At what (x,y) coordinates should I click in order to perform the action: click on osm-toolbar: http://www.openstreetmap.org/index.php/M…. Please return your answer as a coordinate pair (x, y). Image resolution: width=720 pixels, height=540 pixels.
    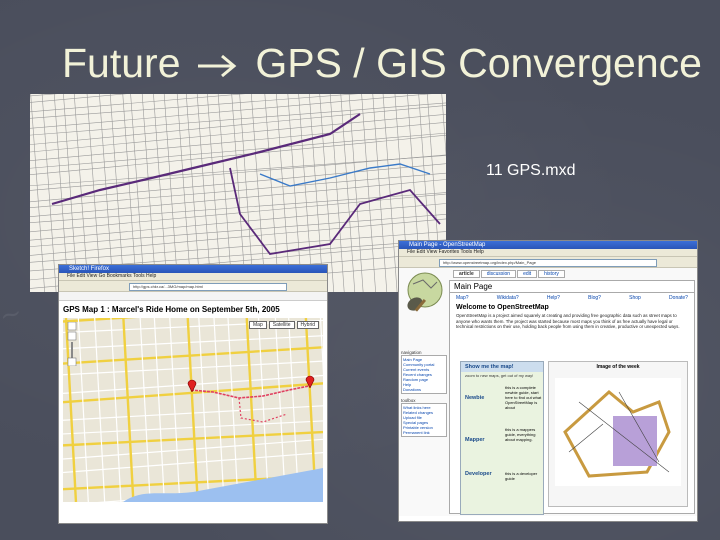
    Looking at the image, I should click on (548, 262).